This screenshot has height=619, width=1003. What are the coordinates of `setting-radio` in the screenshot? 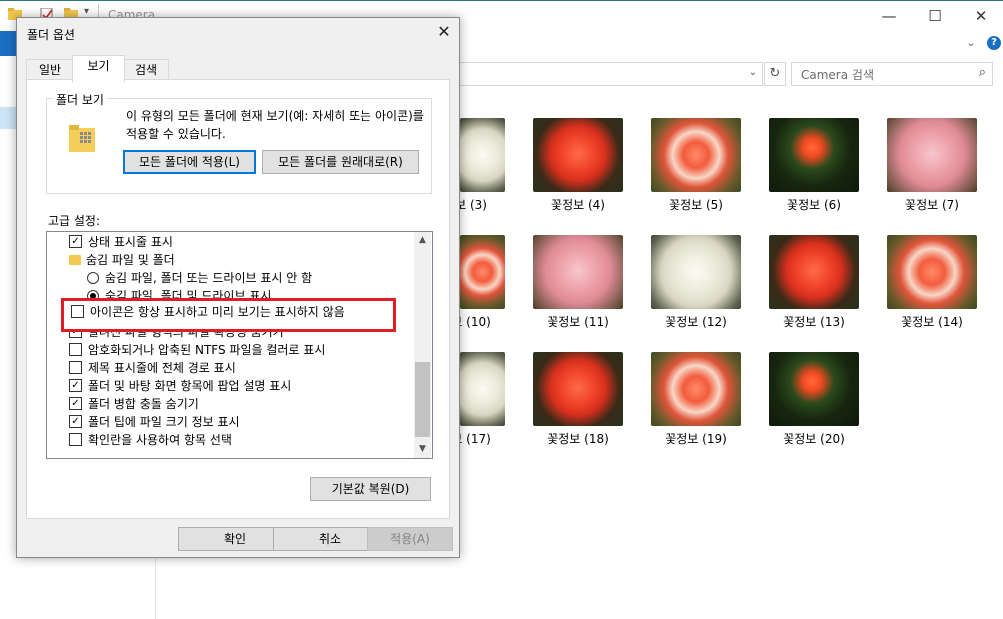 It's located at (93, 277).